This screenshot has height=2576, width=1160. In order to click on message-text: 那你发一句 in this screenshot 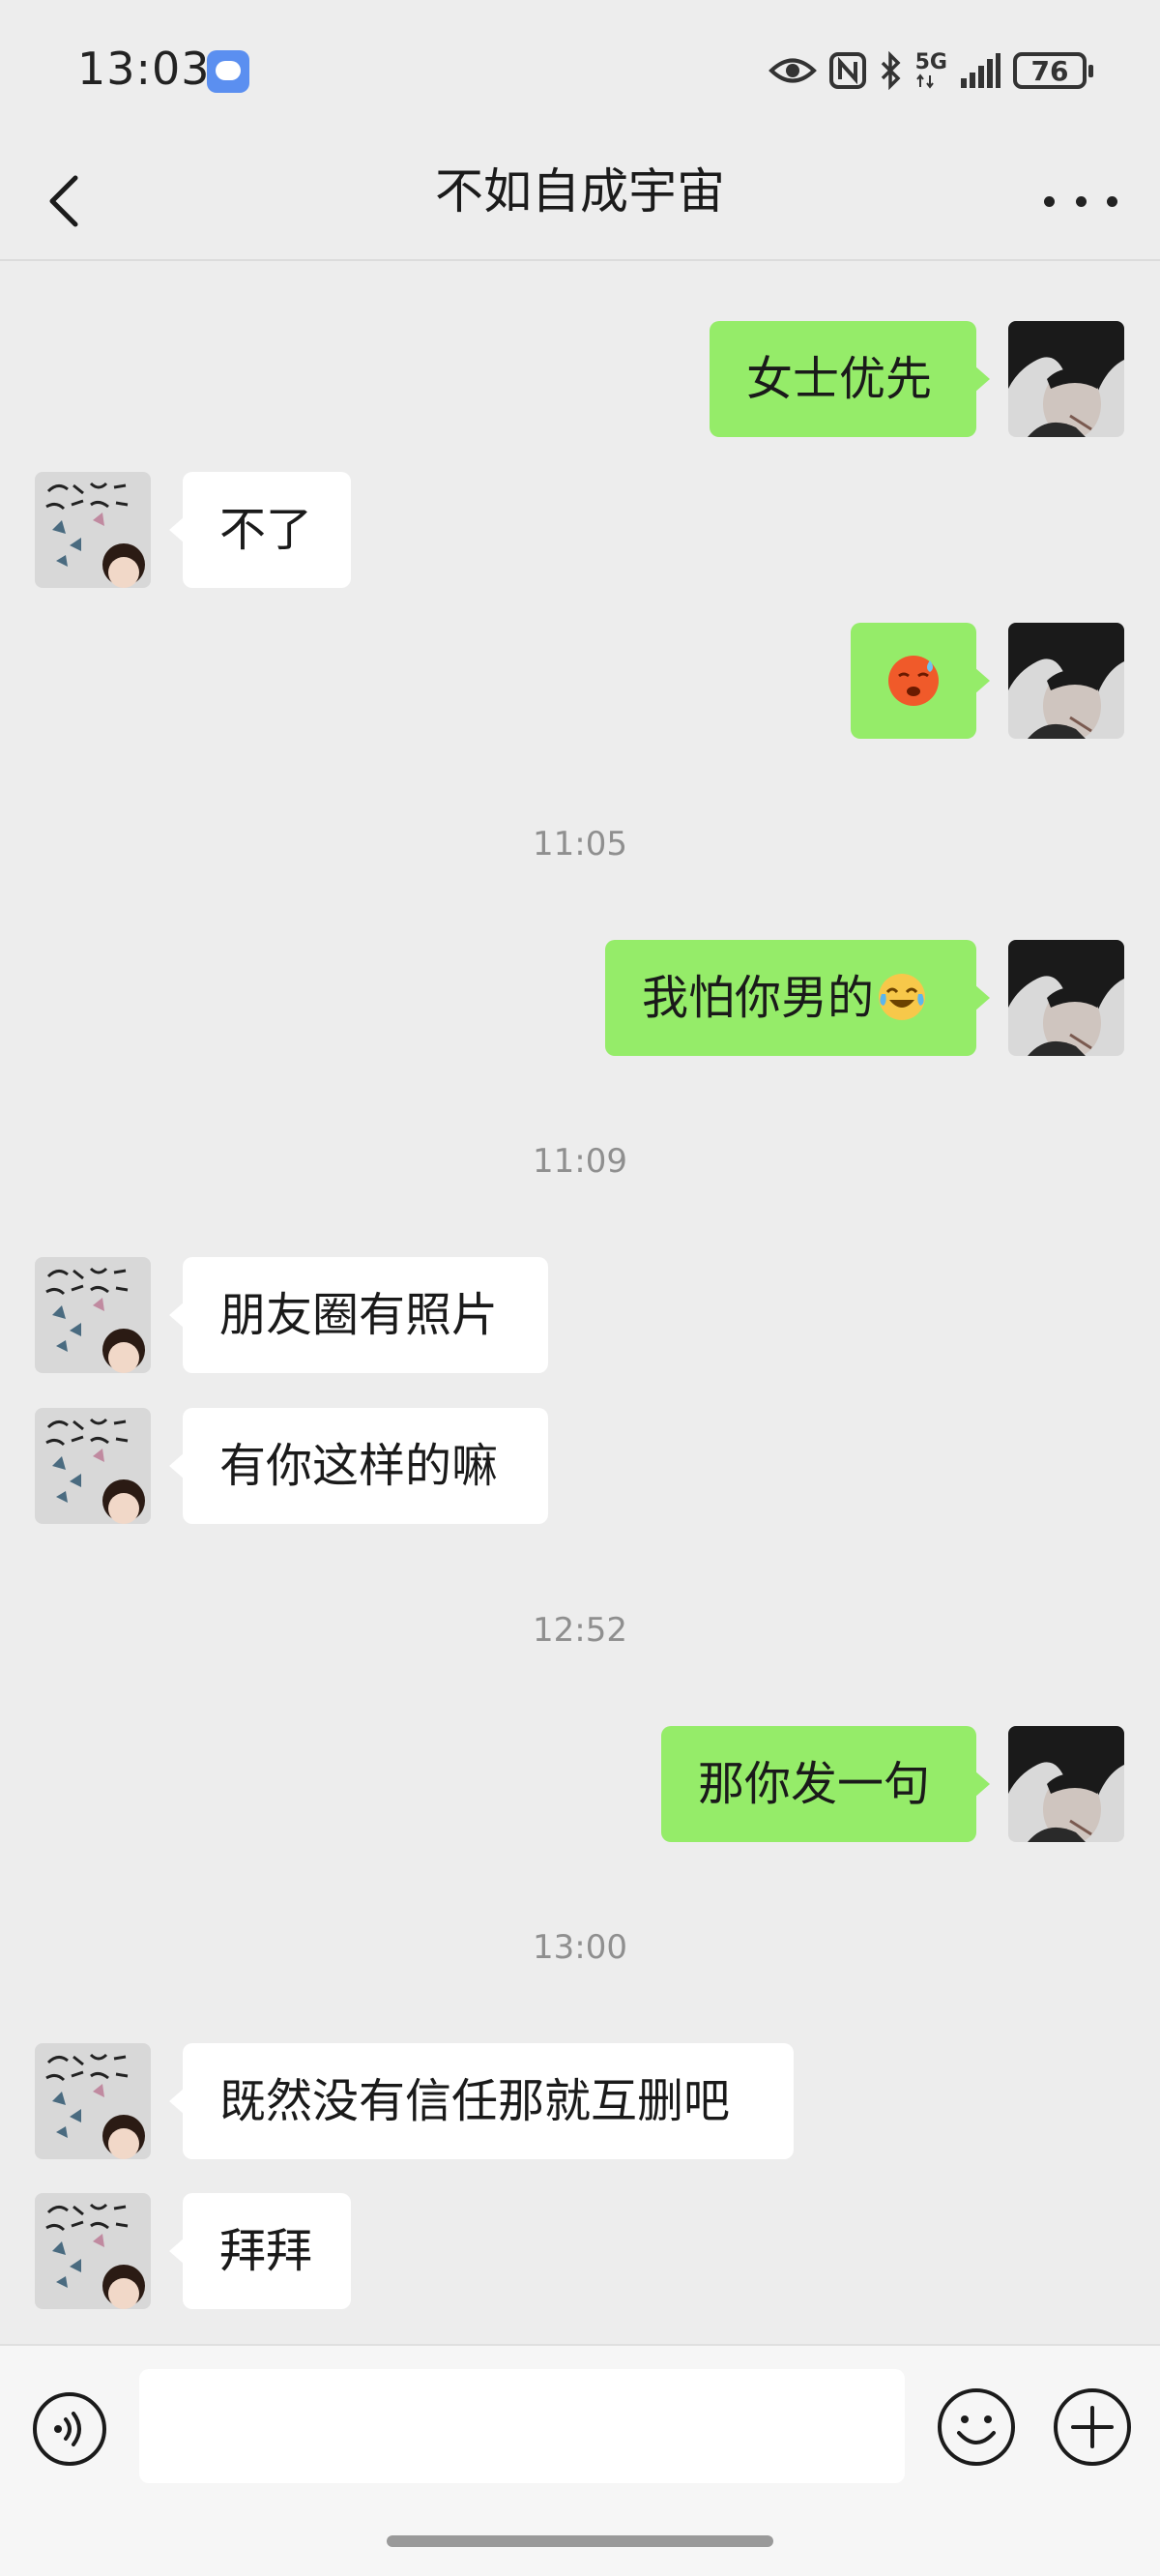, I will do `click(814, 1784)`.